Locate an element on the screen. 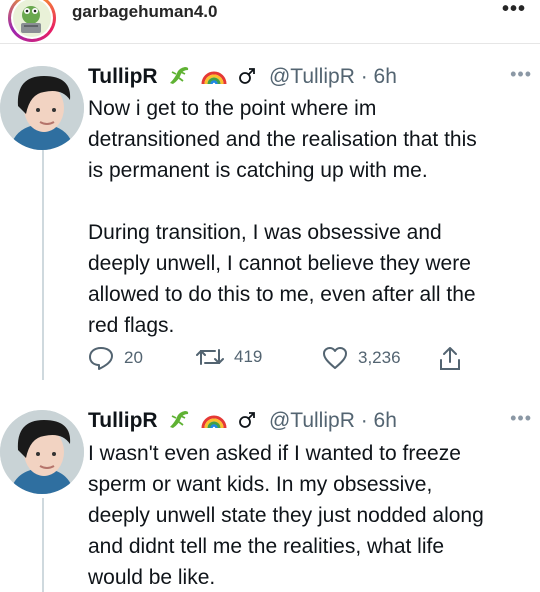 This screenshot has height=592, width=540. like-button: 3,236 is located at coordinates (361, 358).